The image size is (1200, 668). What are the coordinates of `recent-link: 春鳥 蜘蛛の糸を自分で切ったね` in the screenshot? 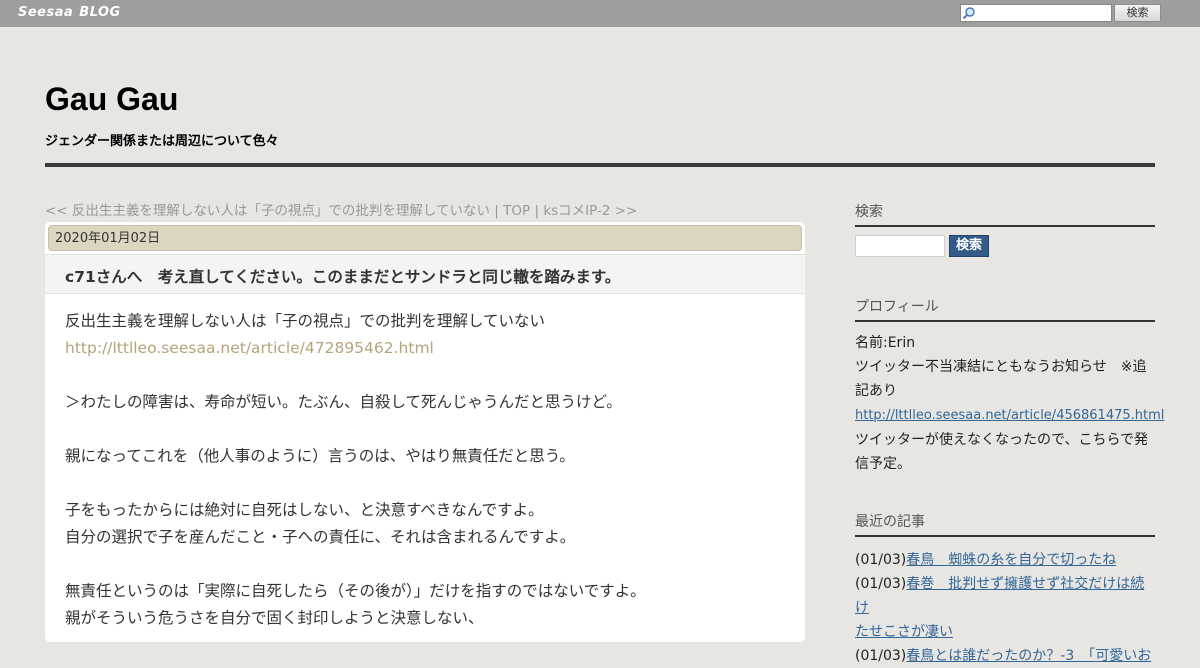 It's located at (1011, 560).